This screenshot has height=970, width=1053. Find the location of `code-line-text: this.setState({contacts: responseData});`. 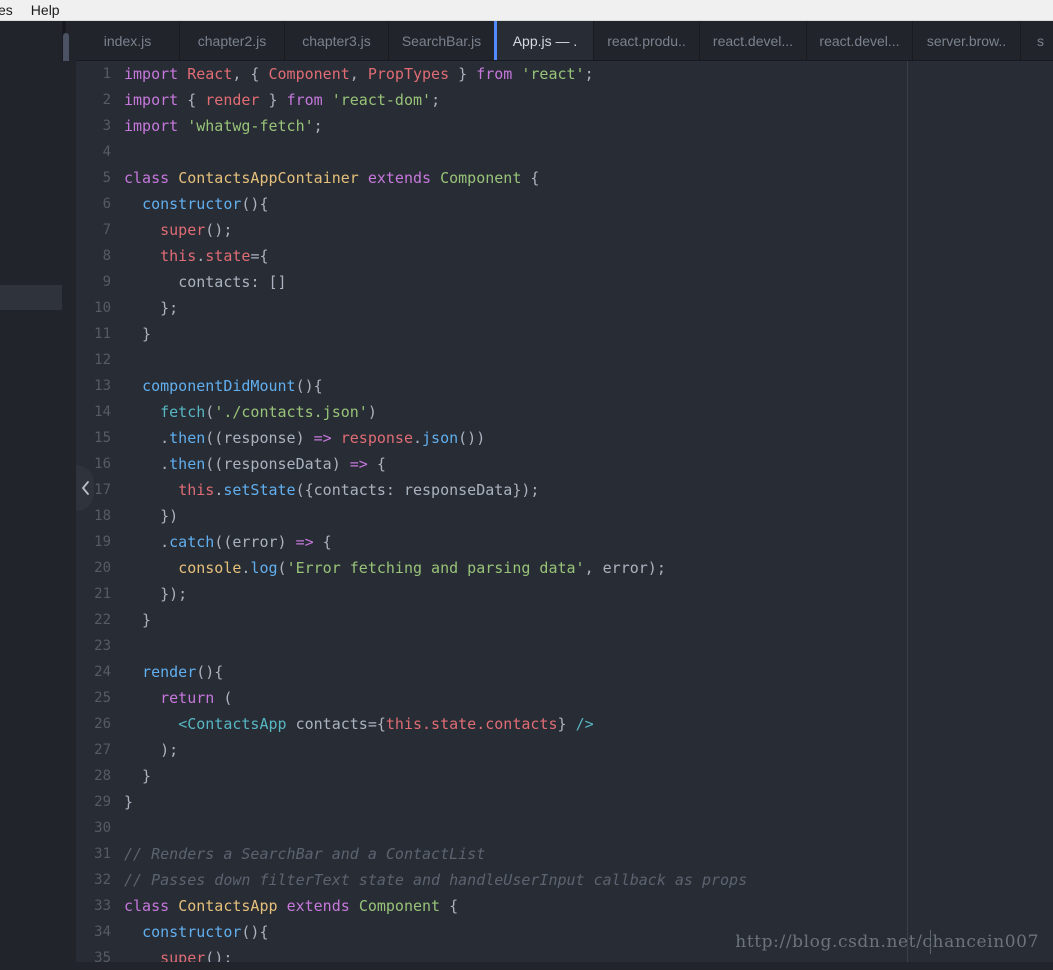

code-line-text: this.setState({contacts: responseData}); is located at coordinates (588, 490).